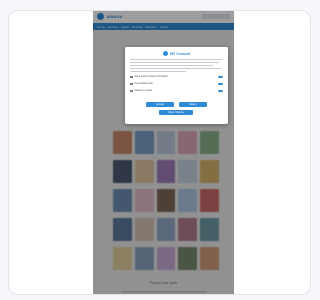 This screenshot has width=320, height=300. I want to click on accept-button: Accept, so click(160, 104).